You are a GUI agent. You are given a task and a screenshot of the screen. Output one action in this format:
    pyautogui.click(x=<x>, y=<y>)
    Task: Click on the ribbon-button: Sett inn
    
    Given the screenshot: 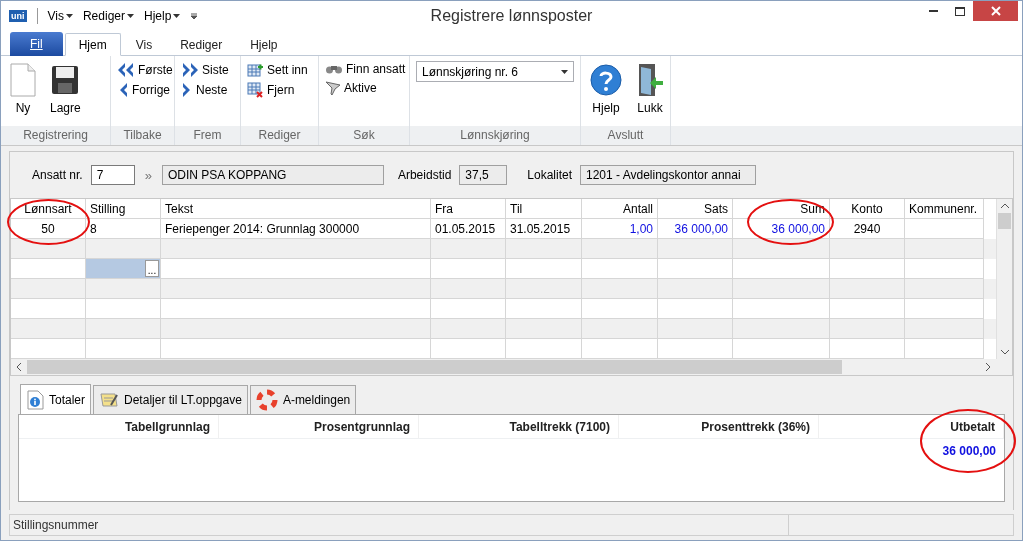 What is the action you would take?
    pyautogui.click(x=277, y=70)
    